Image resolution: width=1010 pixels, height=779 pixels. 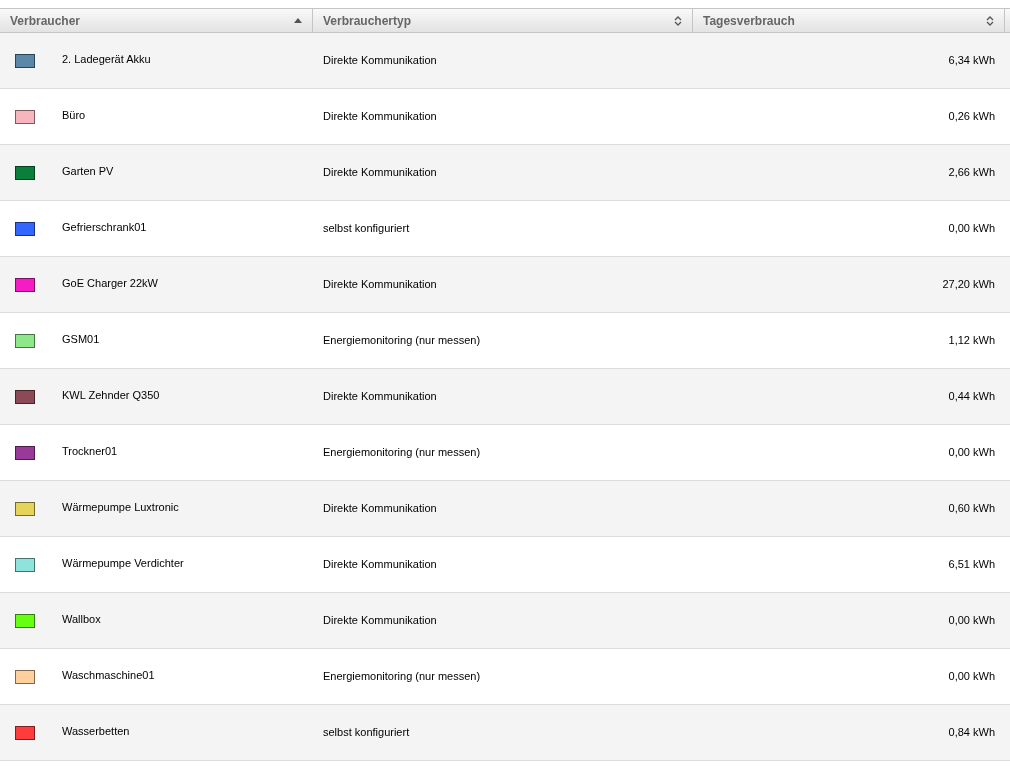 What do you see at coordinates (88, 172) in the screenshot?
I see `table-cell-text: Garten PV` at bounding box center [88, 172].